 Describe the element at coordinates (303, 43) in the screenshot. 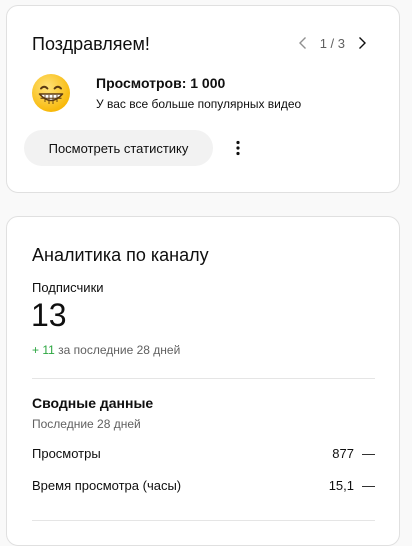

I see `chevron-left-icon` at that location.